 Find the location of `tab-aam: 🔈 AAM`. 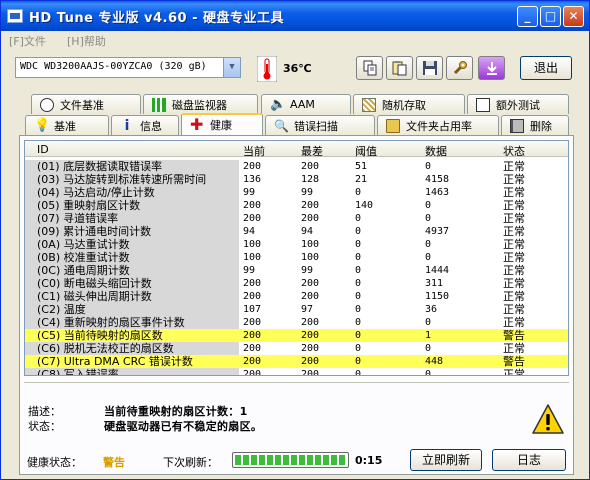

tab-aam: 🔈 AAM is located at coordinates (306, 104).